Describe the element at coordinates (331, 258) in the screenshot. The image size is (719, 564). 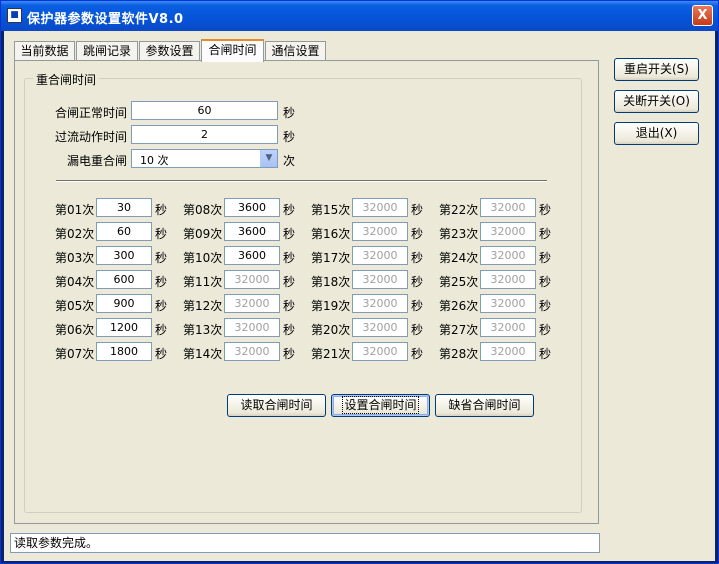
I see `reclose-label: 第17次` at that location.